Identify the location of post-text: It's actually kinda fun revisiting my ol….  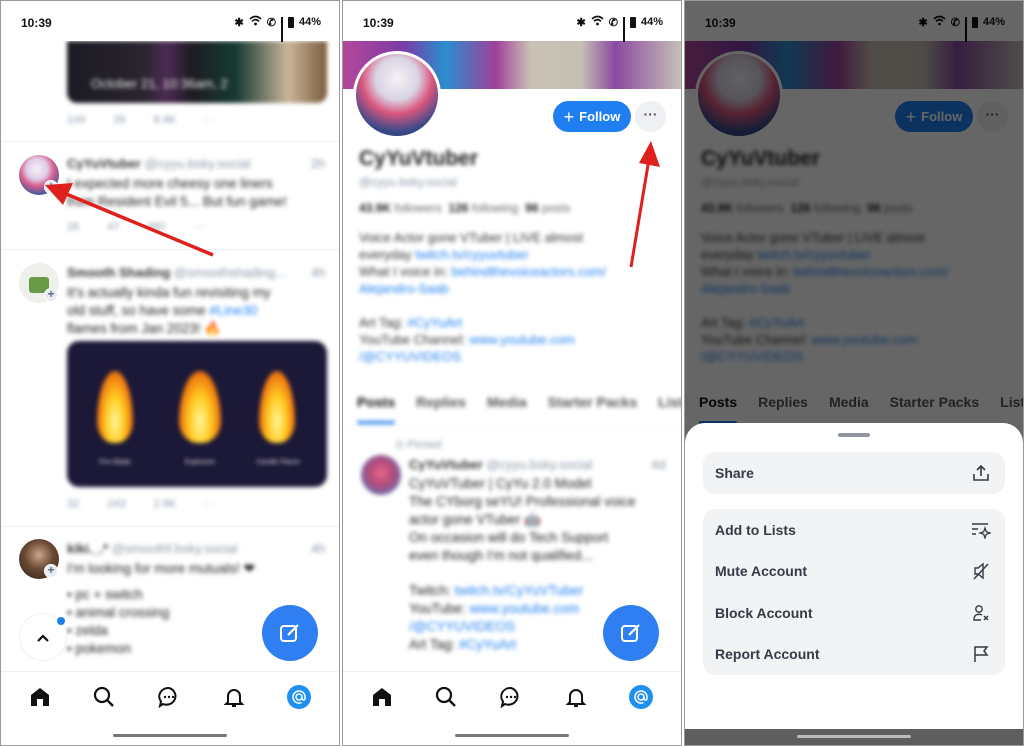
(169, 311).